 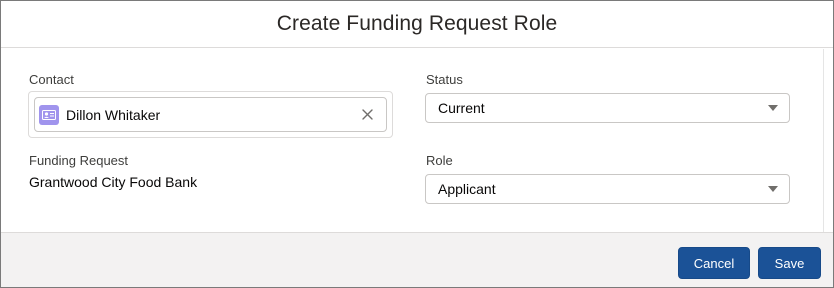 I want to click on role-label: Role, so click(x=439, y=160).